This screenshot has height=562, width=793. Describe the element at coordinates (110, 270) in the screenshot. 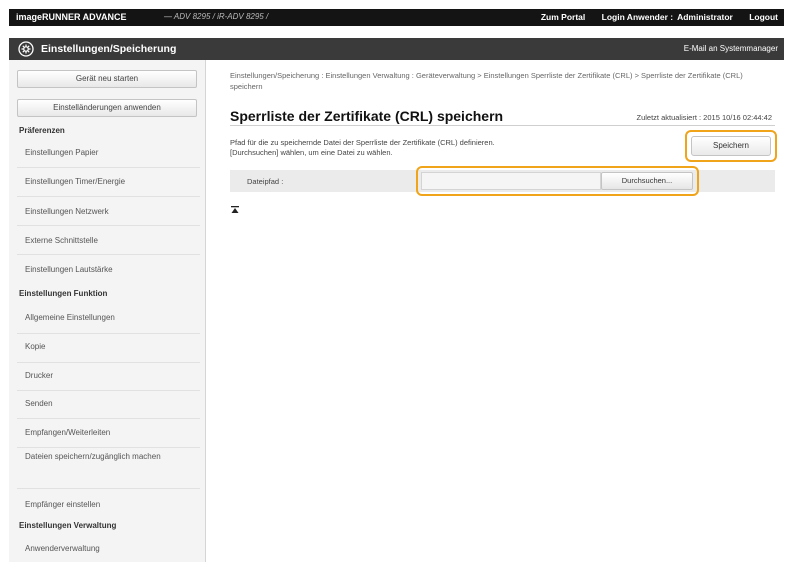

I see `sidebar-item-volume: Einstellungen Lautstärke` at that location.